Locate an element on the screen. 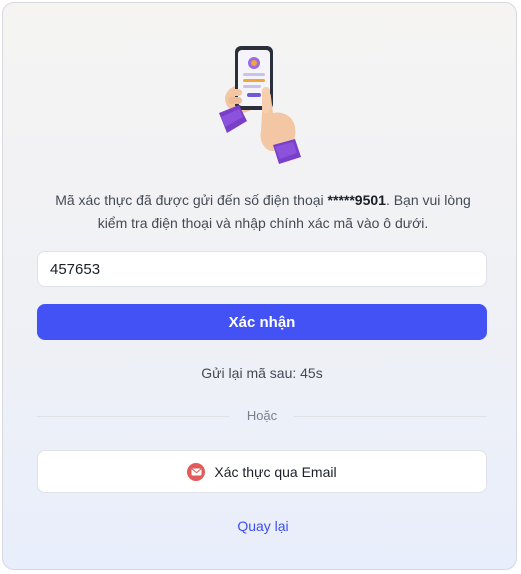 The width and height of the screenshot is (521, 574). divider-text: Hoặc is located at coordinates (262, 415).